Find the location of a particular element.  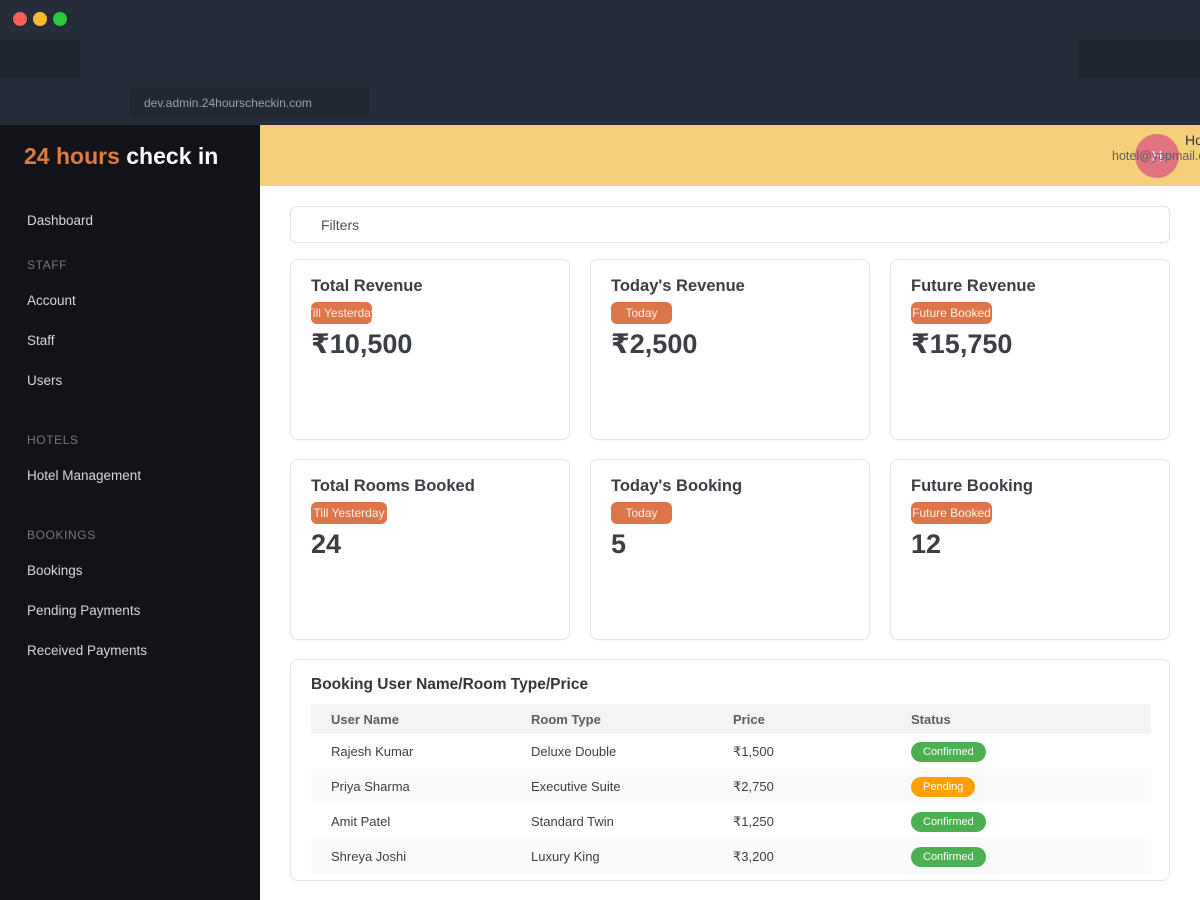

minimize-window-icon is located at coordinates (40, 19).